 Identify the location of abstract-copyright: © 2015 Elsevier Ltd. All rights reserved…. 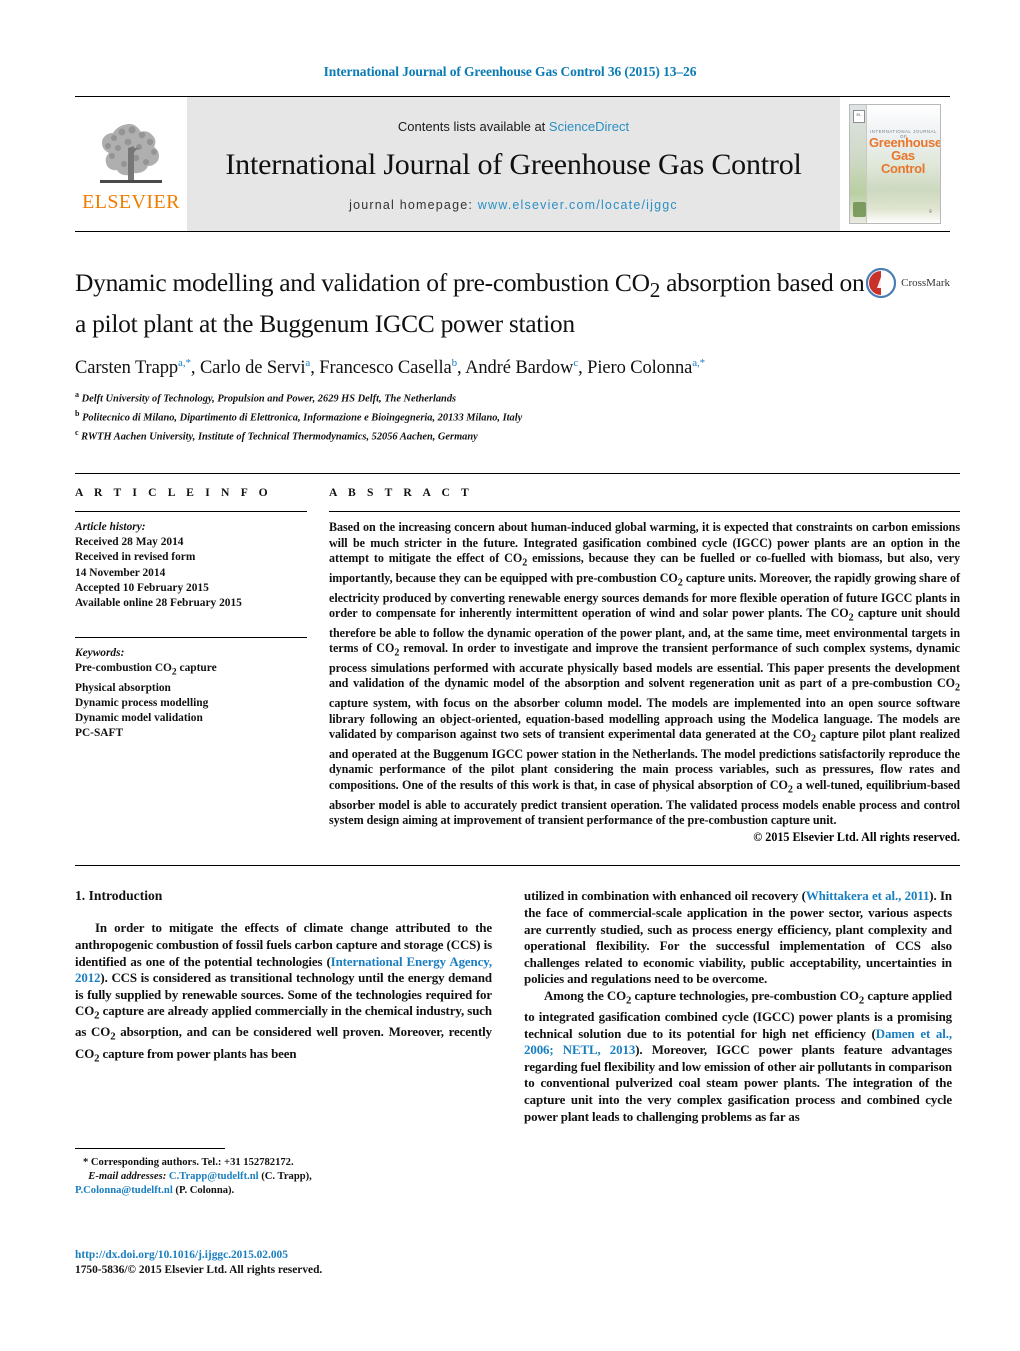
(856, 837).